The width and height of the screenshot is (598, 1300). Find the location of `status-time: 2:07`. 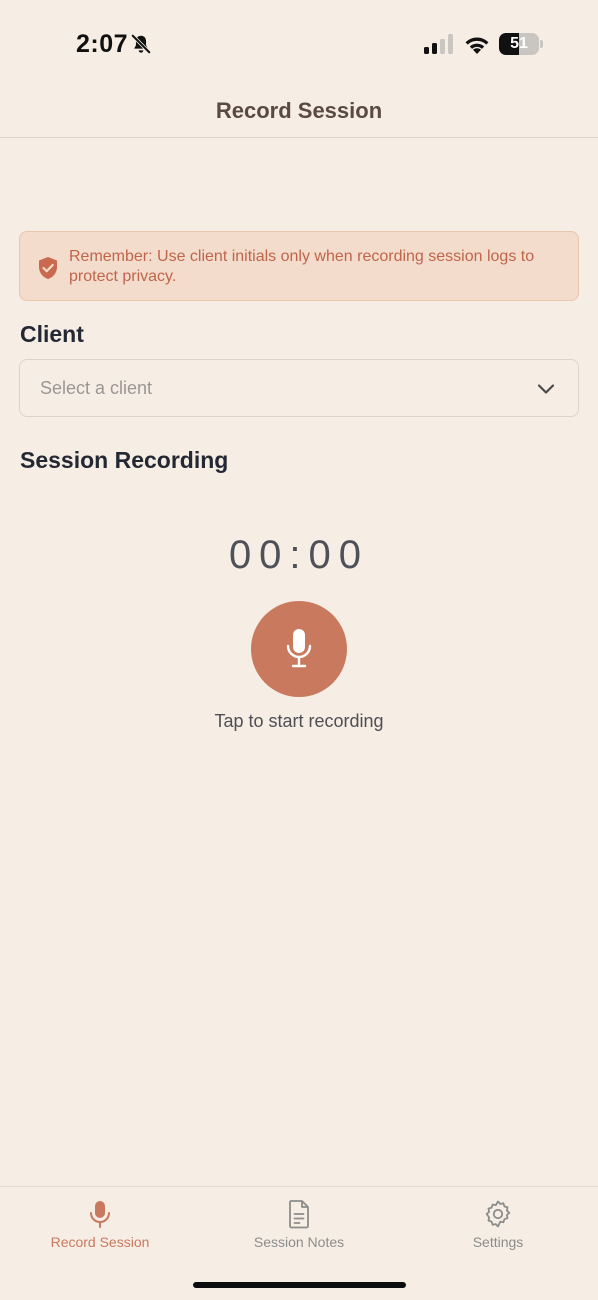

status-time: 2:07 is located at coordinates (102, 44).